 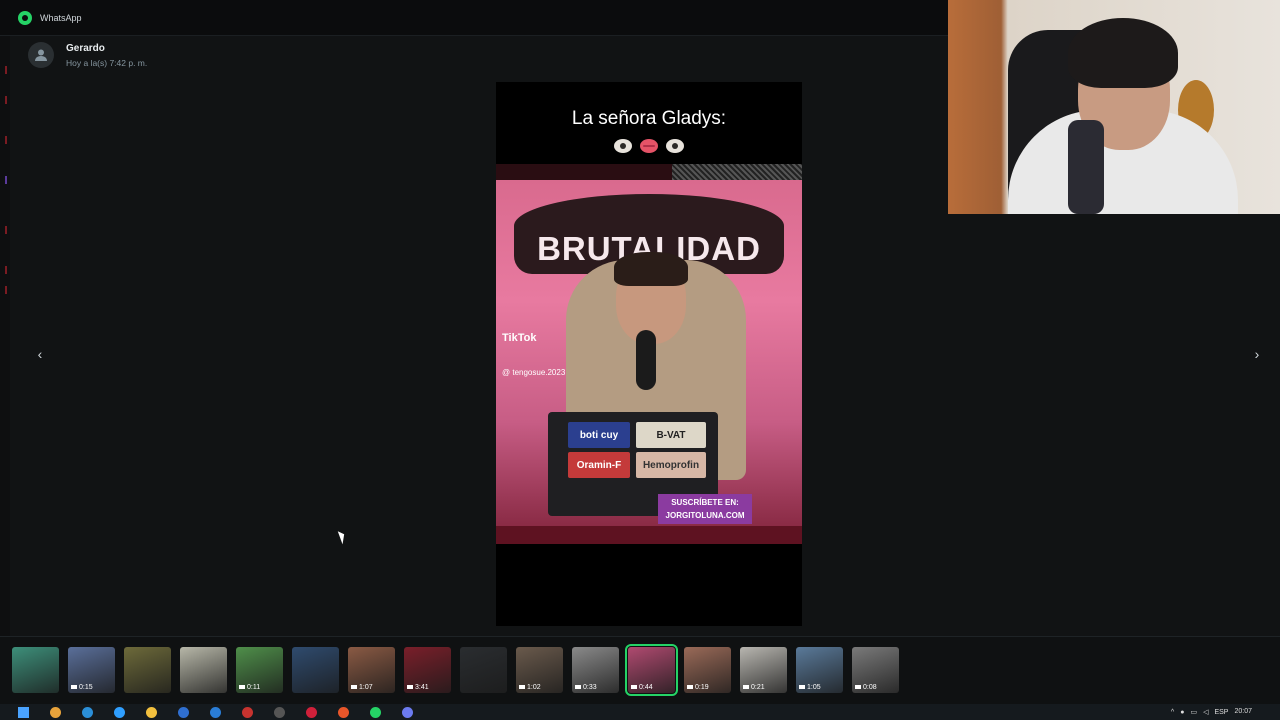 What do you see at coordinates (599, 435) in the screenshot?
I see `sponsor-sticker: boti cuy` at bounding box center [599, 435].